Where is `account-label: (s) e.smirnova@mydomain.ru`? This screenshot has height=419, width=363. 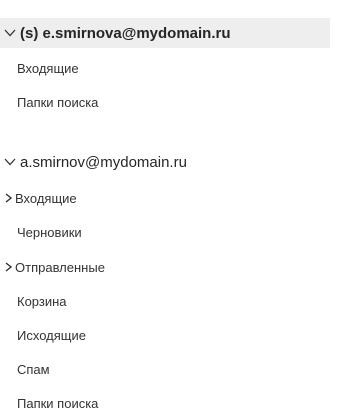 account-label: (s) e.smirnova@mydomain.ru is located at coordinates (125, 33).